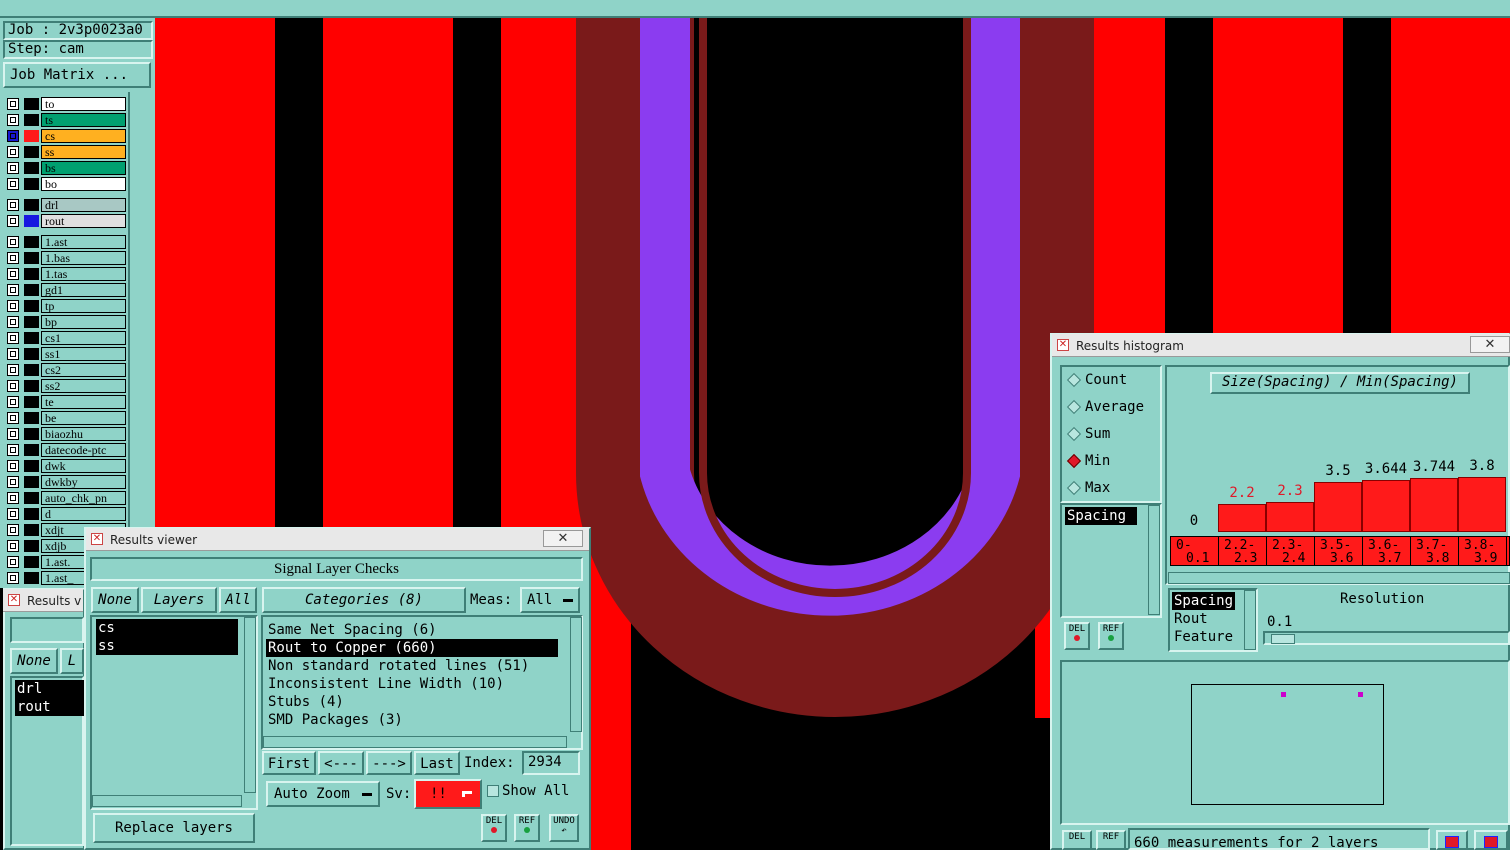 This screenshot has height=850, width=1510. Describe the element at coordinates (83, 466) in the screenshot. I see `layer-name: dwk` at that location.